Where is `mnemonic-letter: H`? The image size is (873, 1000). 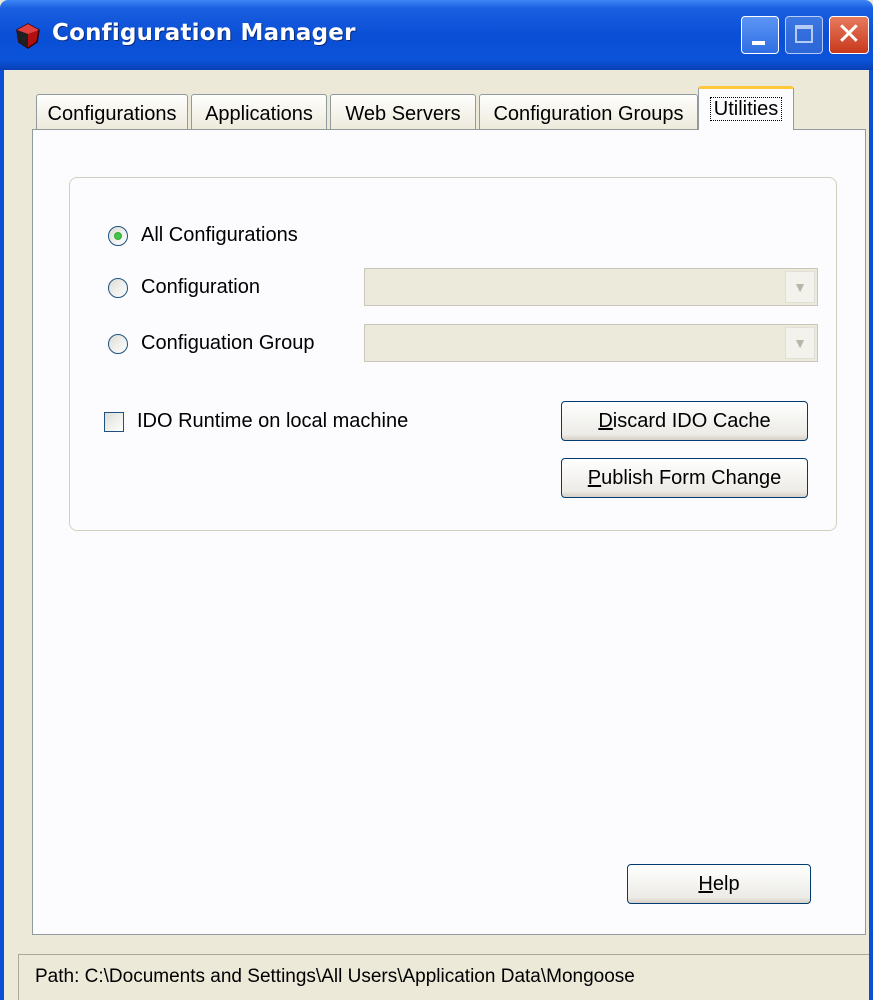
mnemonic-letter: H is located at coordinates (705, 884).